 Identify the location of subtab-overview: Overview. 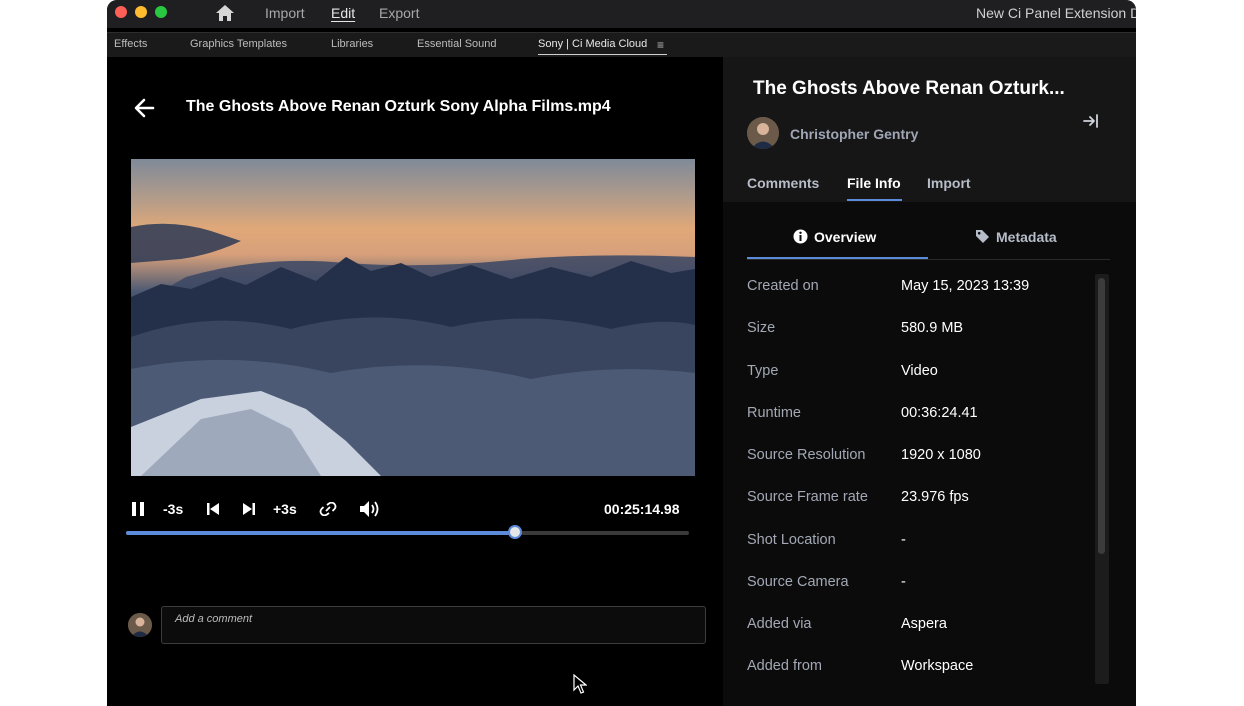
(834, 237).